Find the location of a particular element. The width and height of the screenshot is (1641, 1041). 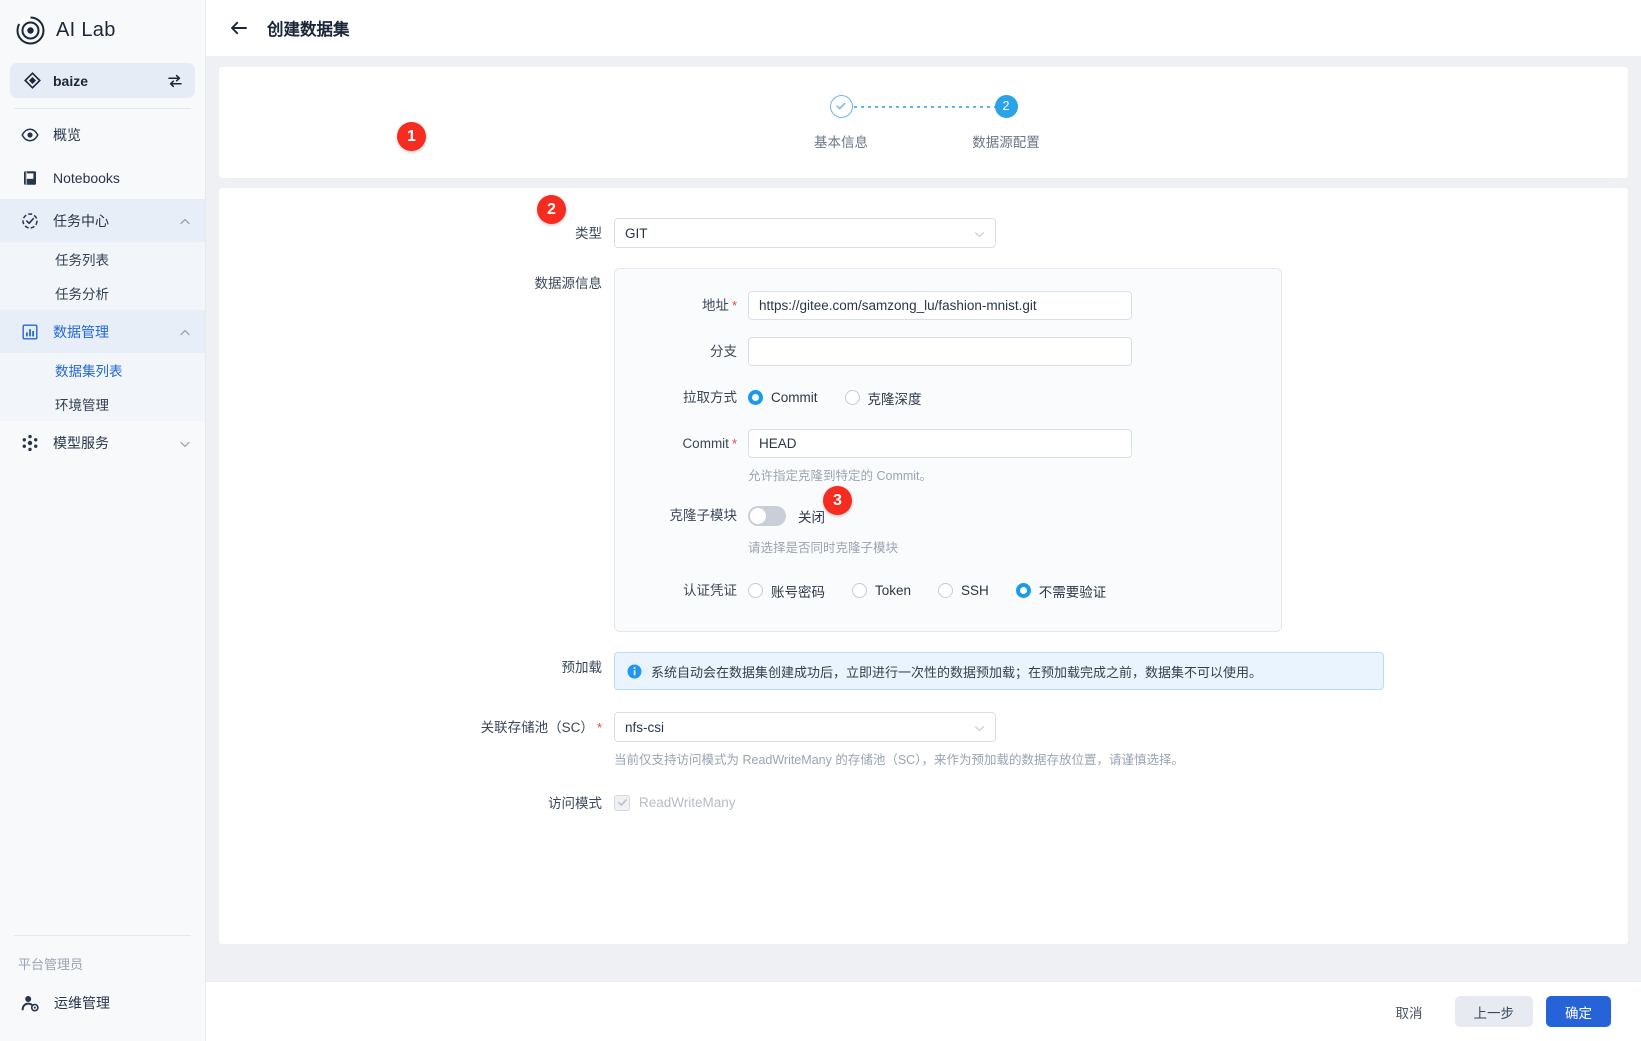

step-label: 数据源配置 is located at coordinates (1006, 142).